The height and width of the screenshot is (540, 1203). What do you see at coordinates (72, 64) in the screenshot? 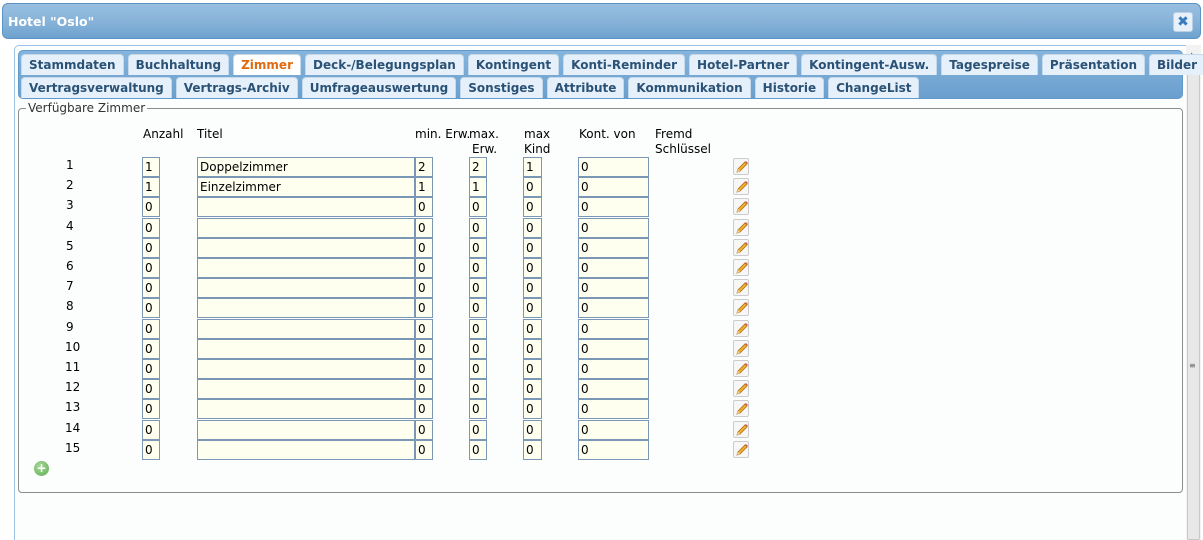
I see `tab-stammdaten: Stammdaten` at bounding box center [72, 64].